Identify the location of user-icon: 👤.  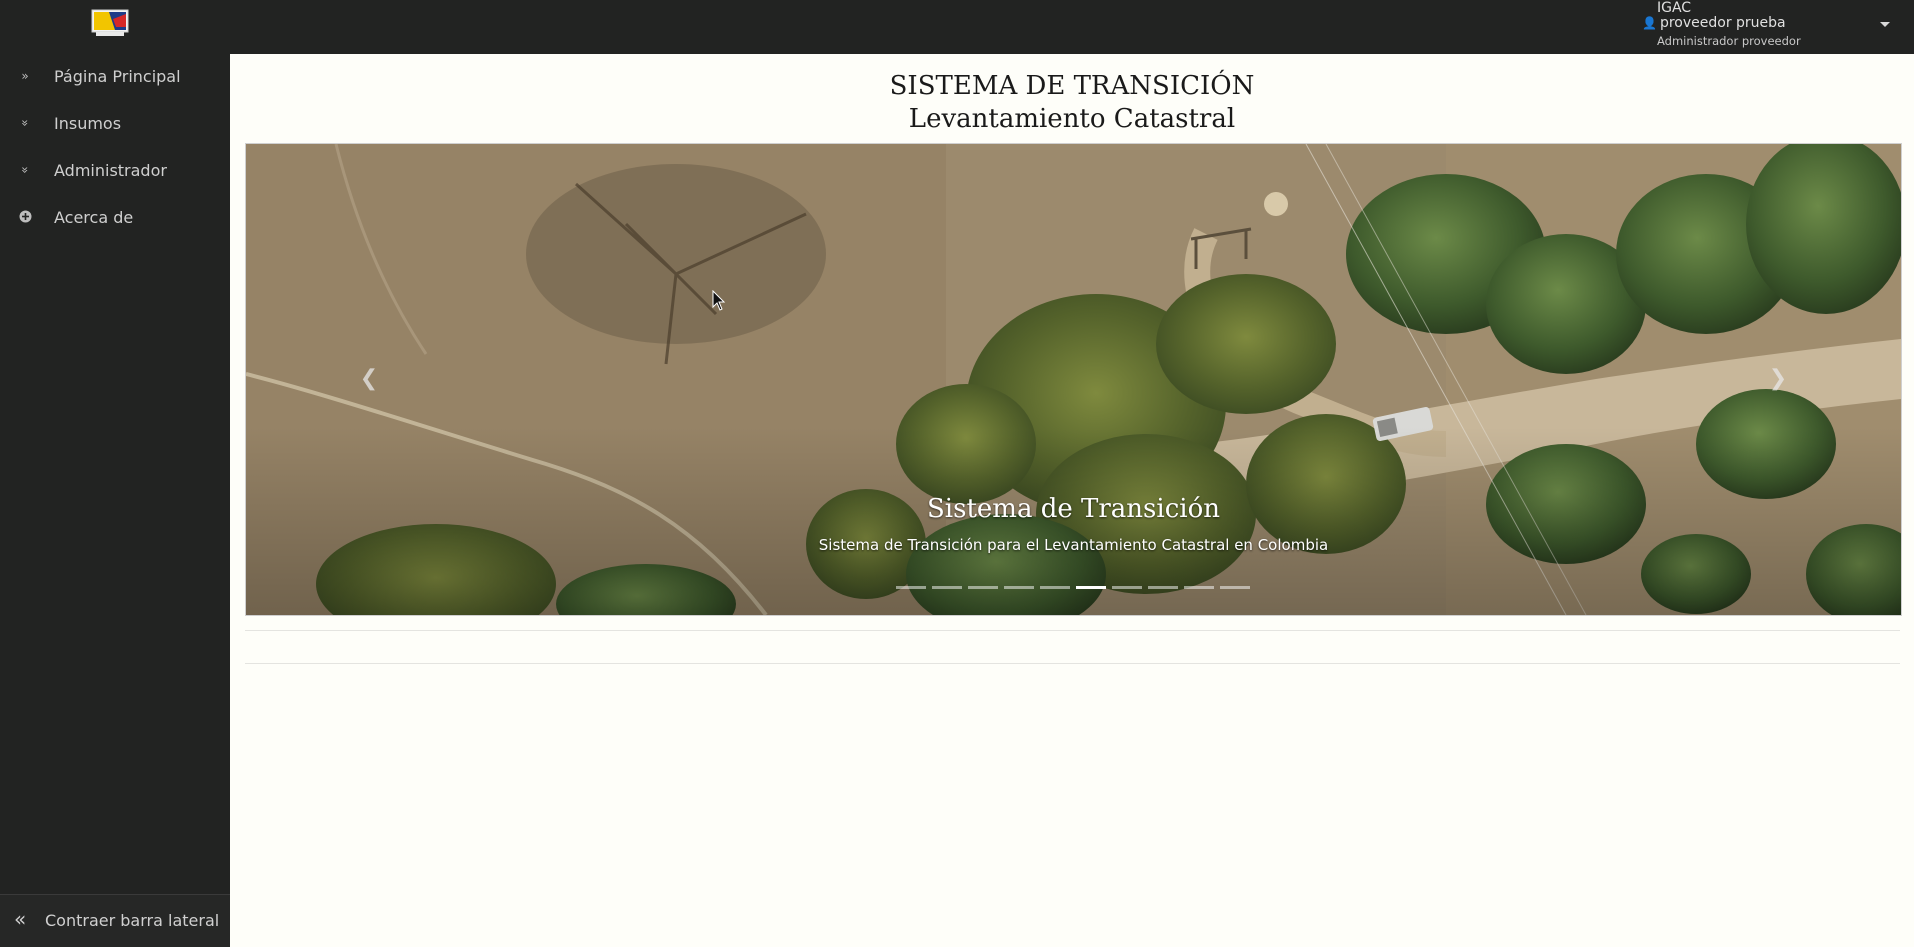
(1649, 23).